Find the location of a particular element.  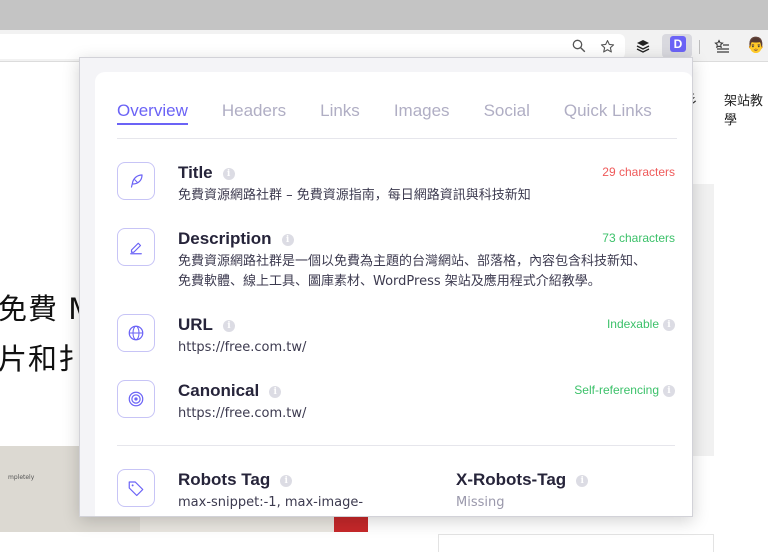

robots-tag-label-text: Robots Tag is located at coordinates (224, 479).